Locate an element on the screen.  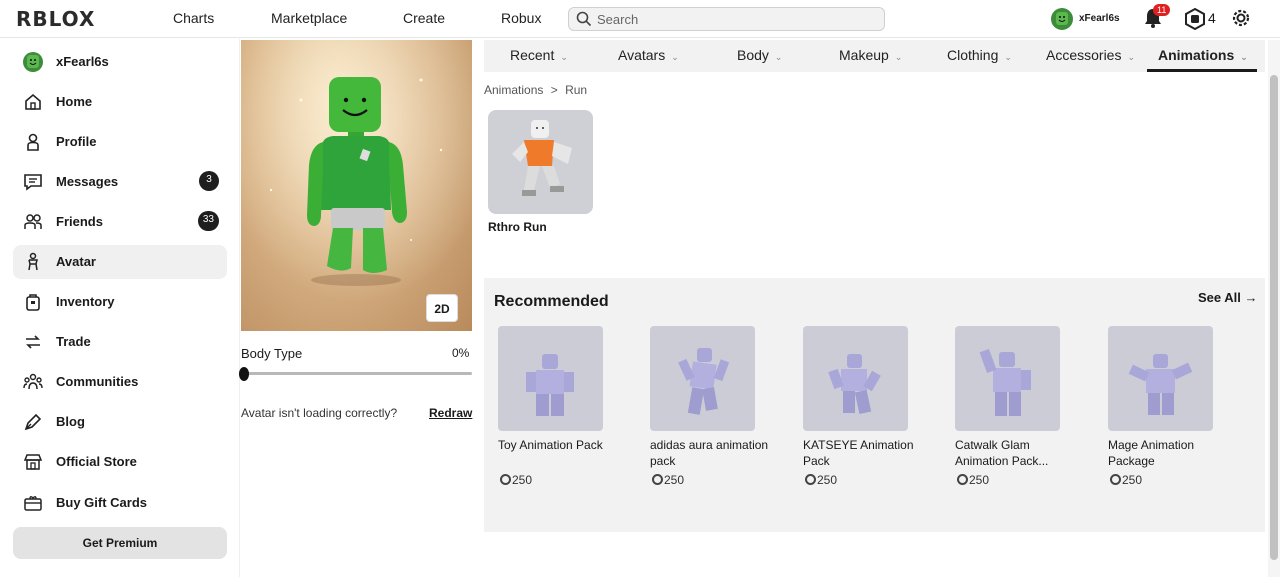
sidebar-item-communities: Communities is located at coordinates (120, 382).